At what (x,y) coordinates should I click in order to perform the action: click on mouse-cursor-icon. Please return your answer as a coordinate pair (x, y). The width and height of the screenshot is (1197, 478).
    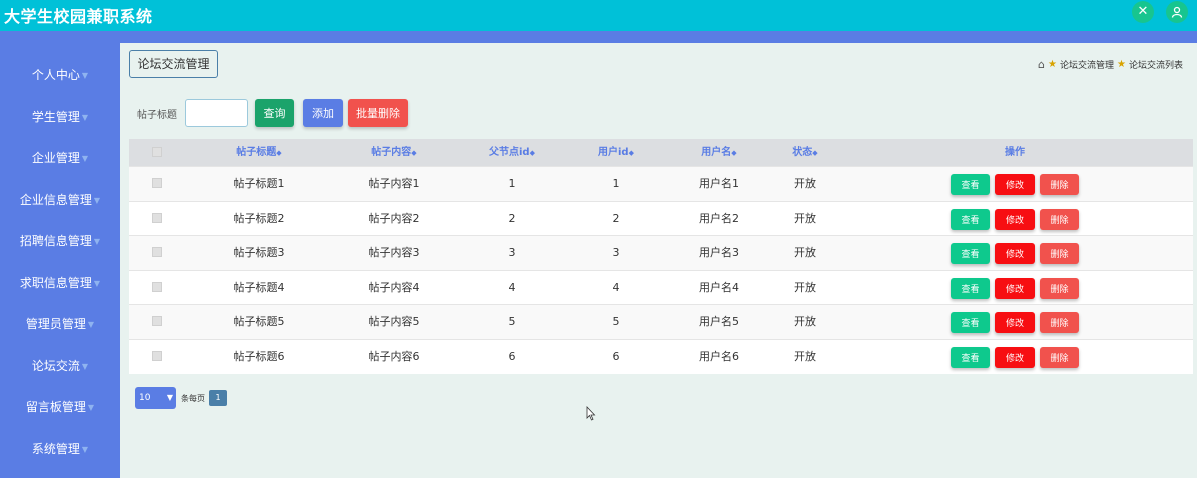
    Looking at the image, I should click on (591, 413).